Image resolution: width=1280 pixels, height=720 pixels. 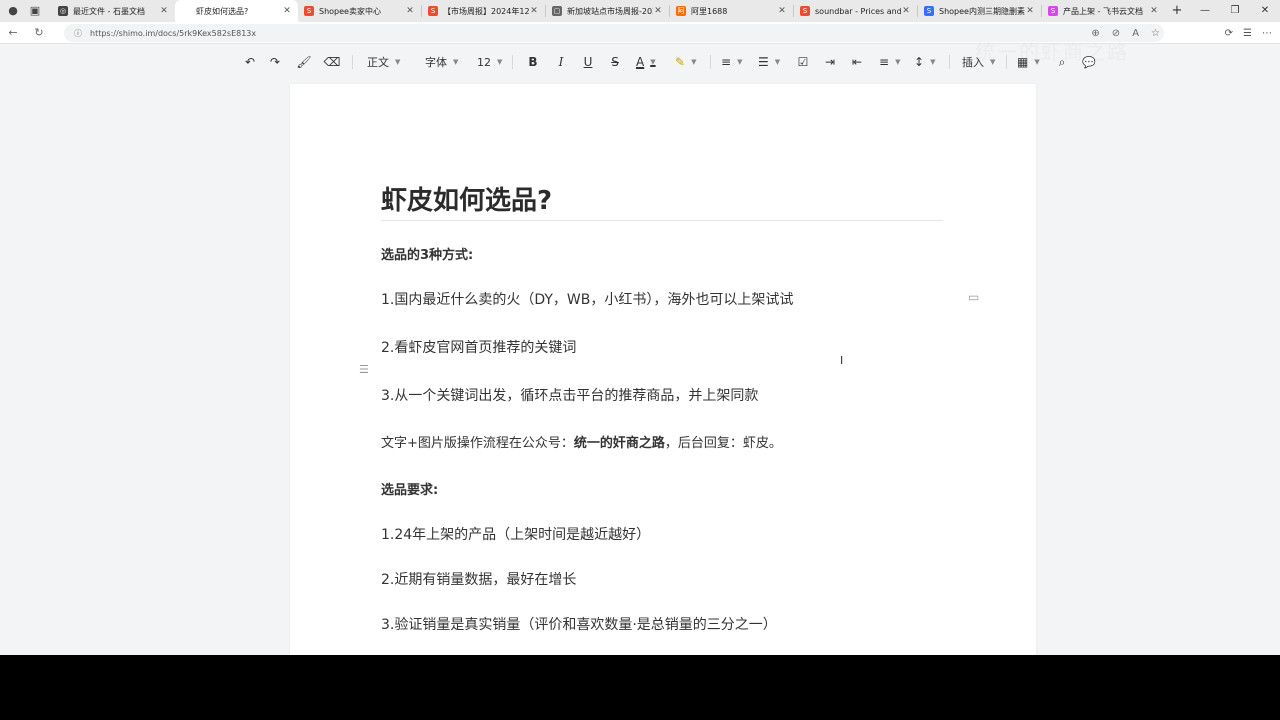 What do you see at coordinates (919, 62) in the screenshot?
I see `line-height-icon: ↕` at bounding box center [919, 62].